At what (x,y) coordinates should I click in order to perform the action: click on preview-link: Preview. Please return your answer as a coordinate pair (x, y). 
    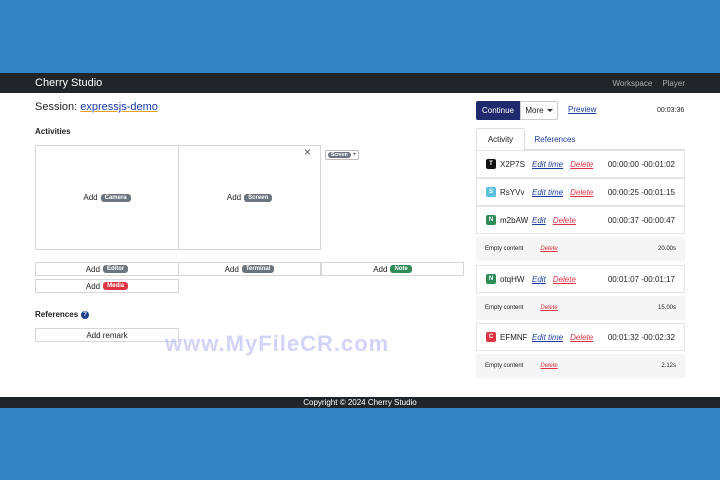
    Looking at the image, I should click on (582, 109).